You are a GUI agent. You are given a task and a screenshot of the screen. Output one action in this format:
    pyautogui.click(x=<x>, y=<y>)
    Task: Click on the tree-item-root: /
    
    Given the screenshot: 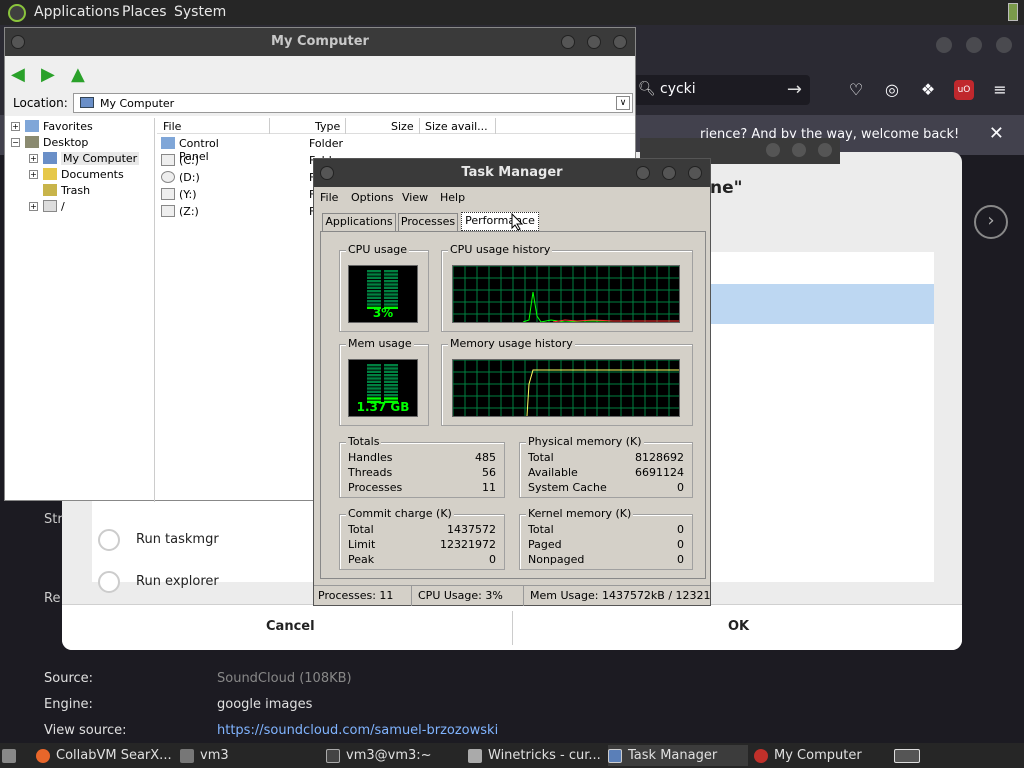 What is the action you would take?
    pyautogui.click(x=63, y=206)
    